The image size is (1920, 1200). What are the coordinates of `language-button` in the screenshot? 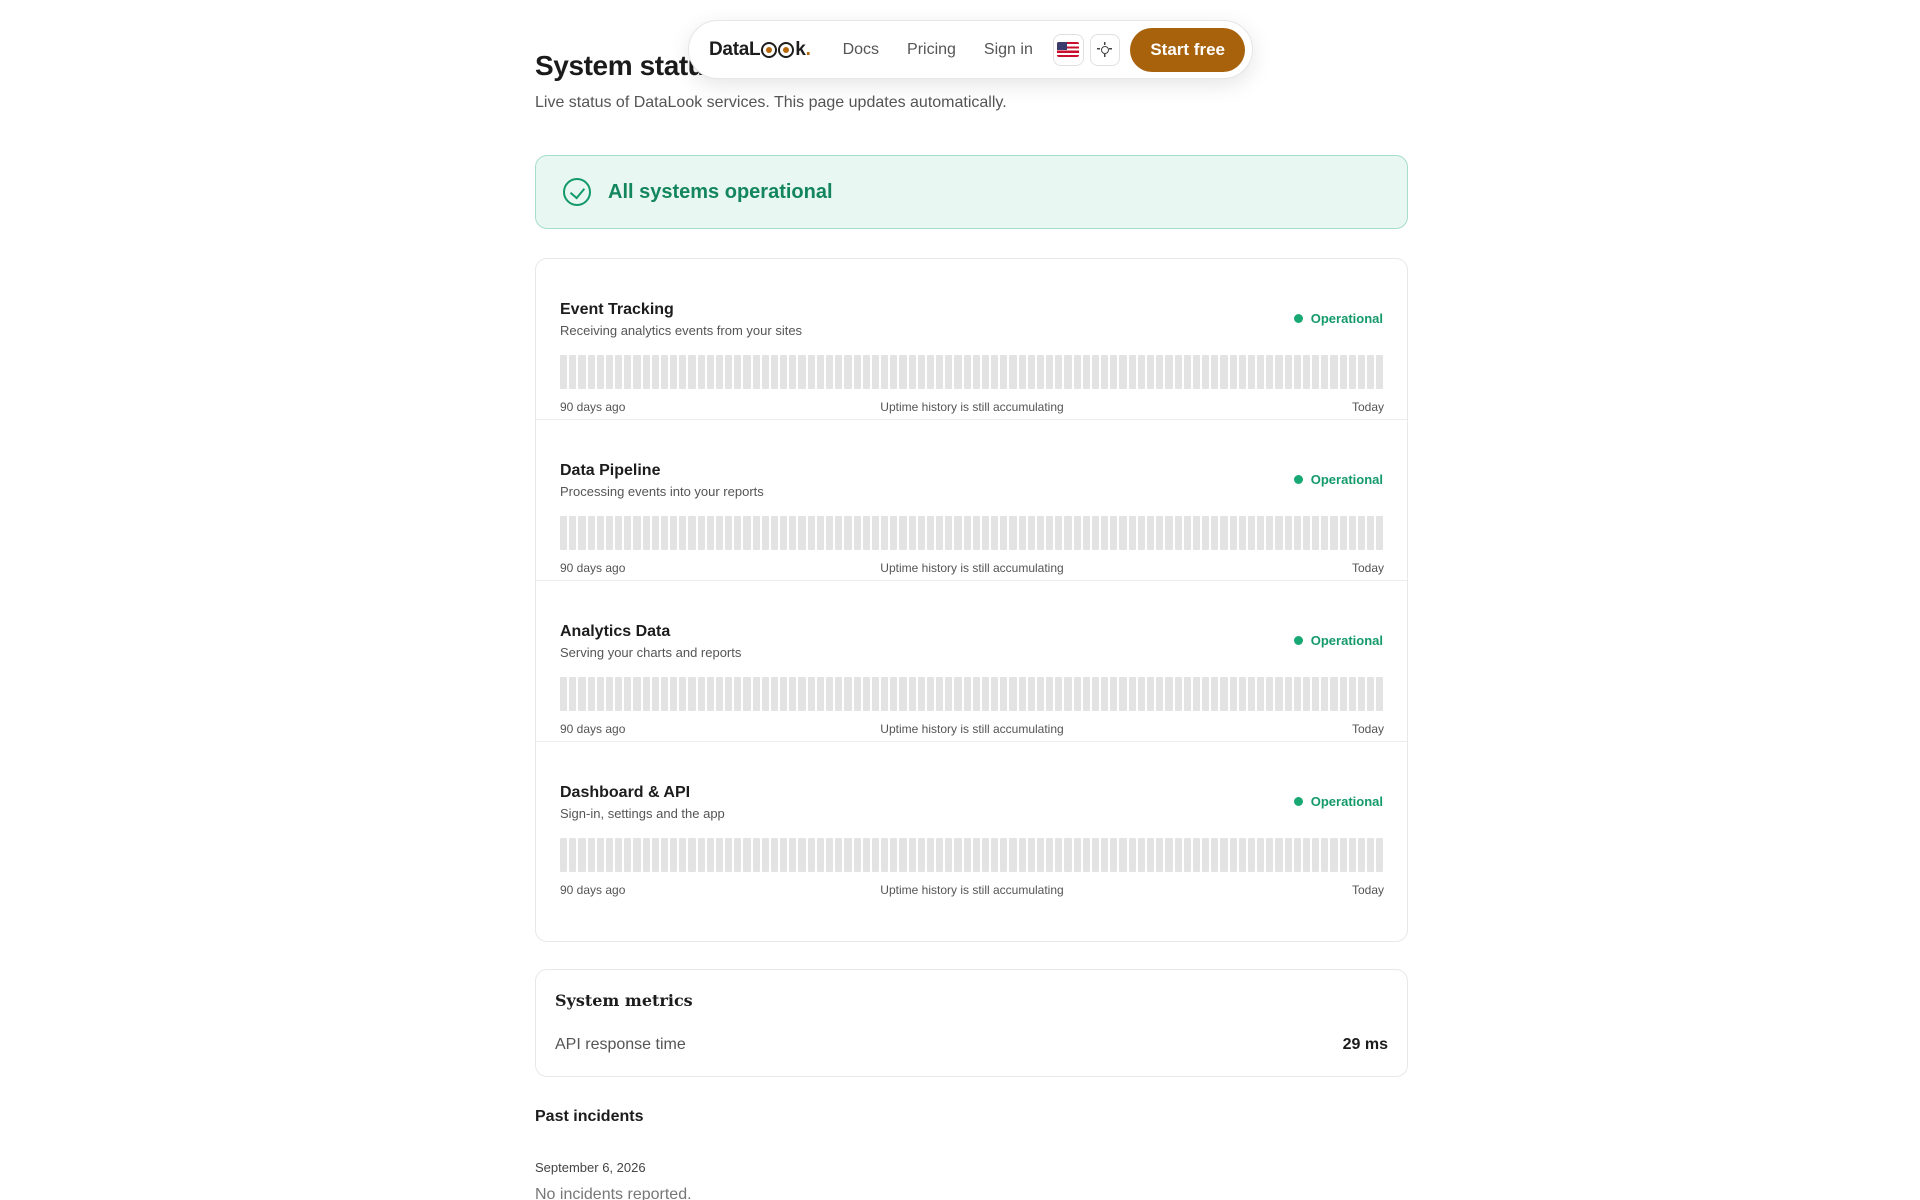 It's located at (1068, 49).